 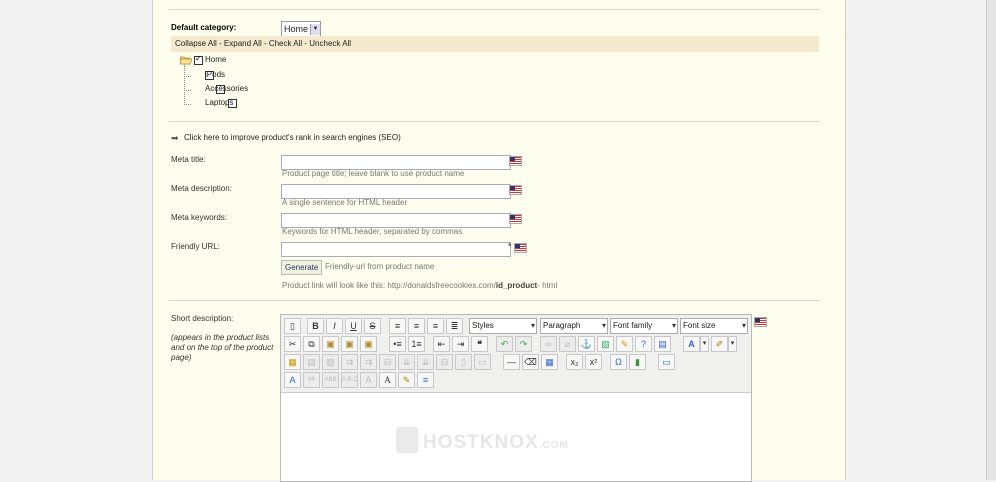 What do you see at coordinates (549, 362) in the screenshot?
I see `visual-aid-icon: ▦` at bounding box center [549, 362].